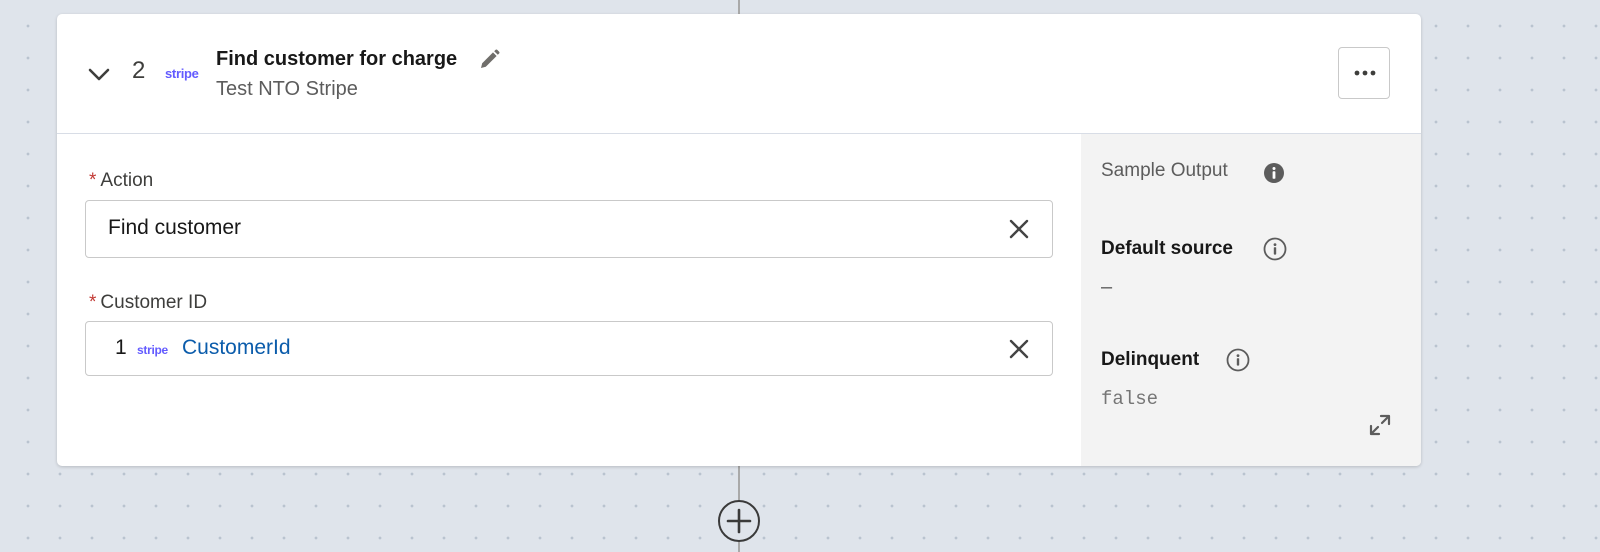 The width and height of the screenshot is (1600, 552). I want to click on ellipsis-icon, so click(1365, 73).